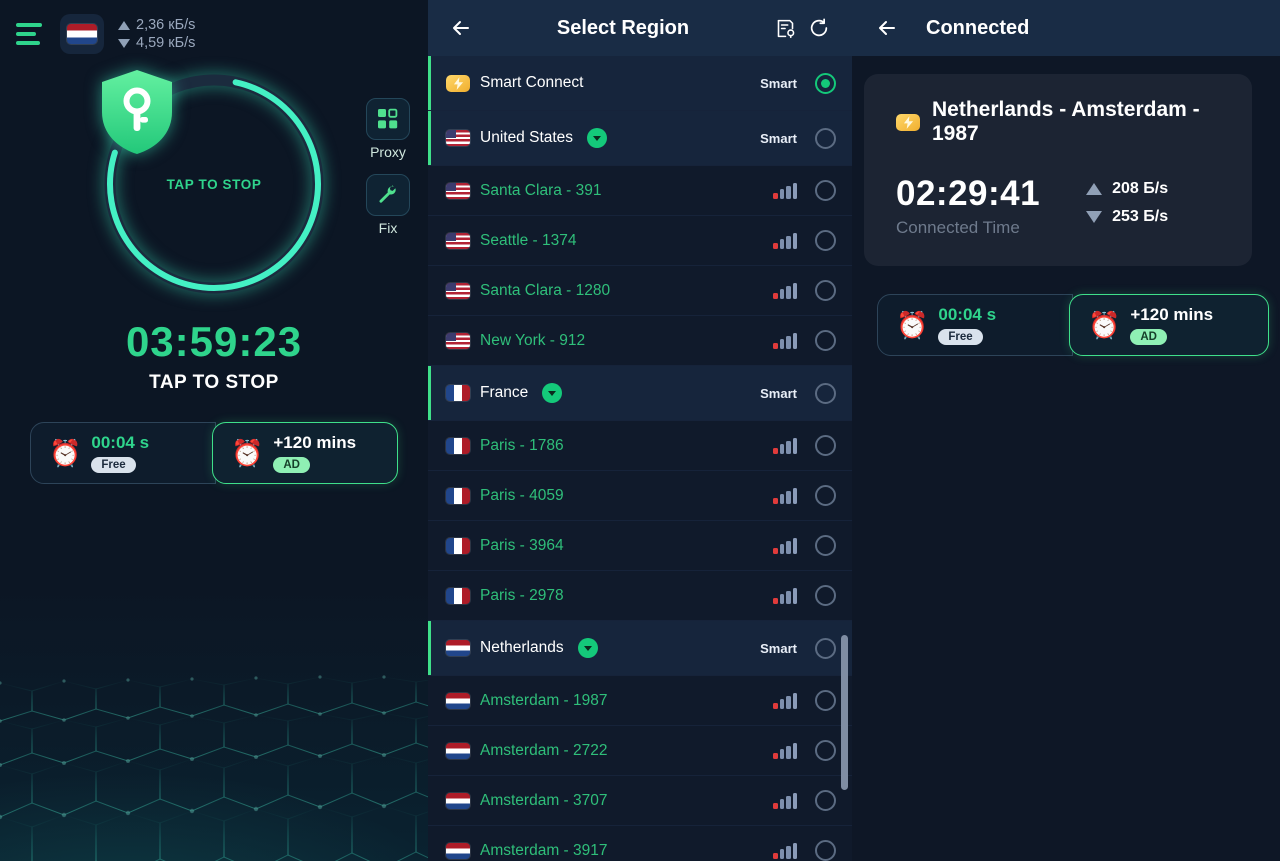  Describe the element at coordinates (819, 28) in the screenshot. I see `refresh-icon` at that location.